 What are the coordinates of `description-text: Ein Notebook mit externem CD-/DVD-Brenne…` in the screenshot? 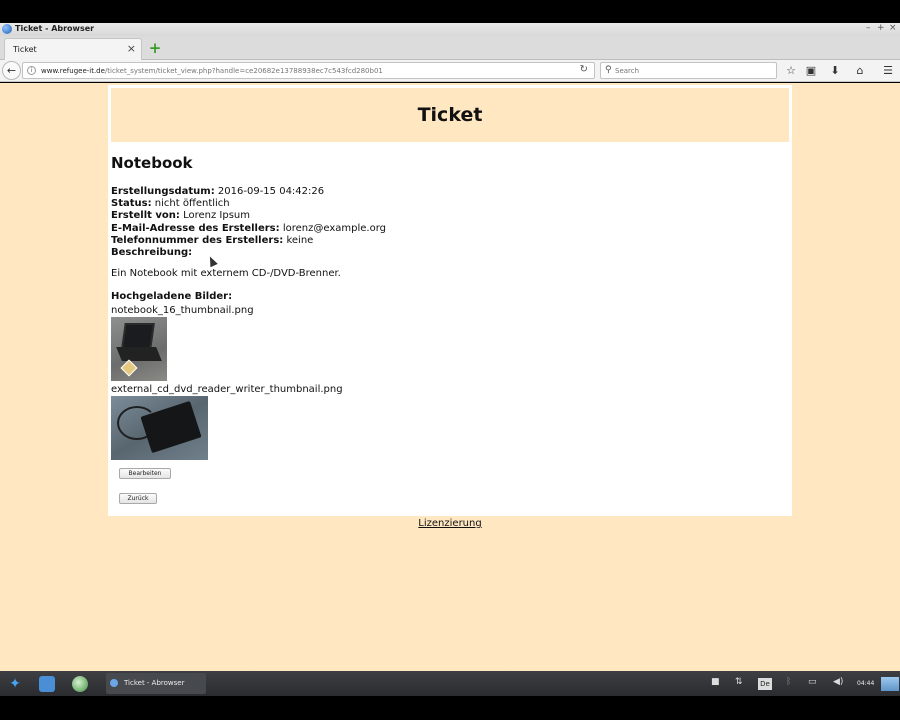 It's located at (226, 273).